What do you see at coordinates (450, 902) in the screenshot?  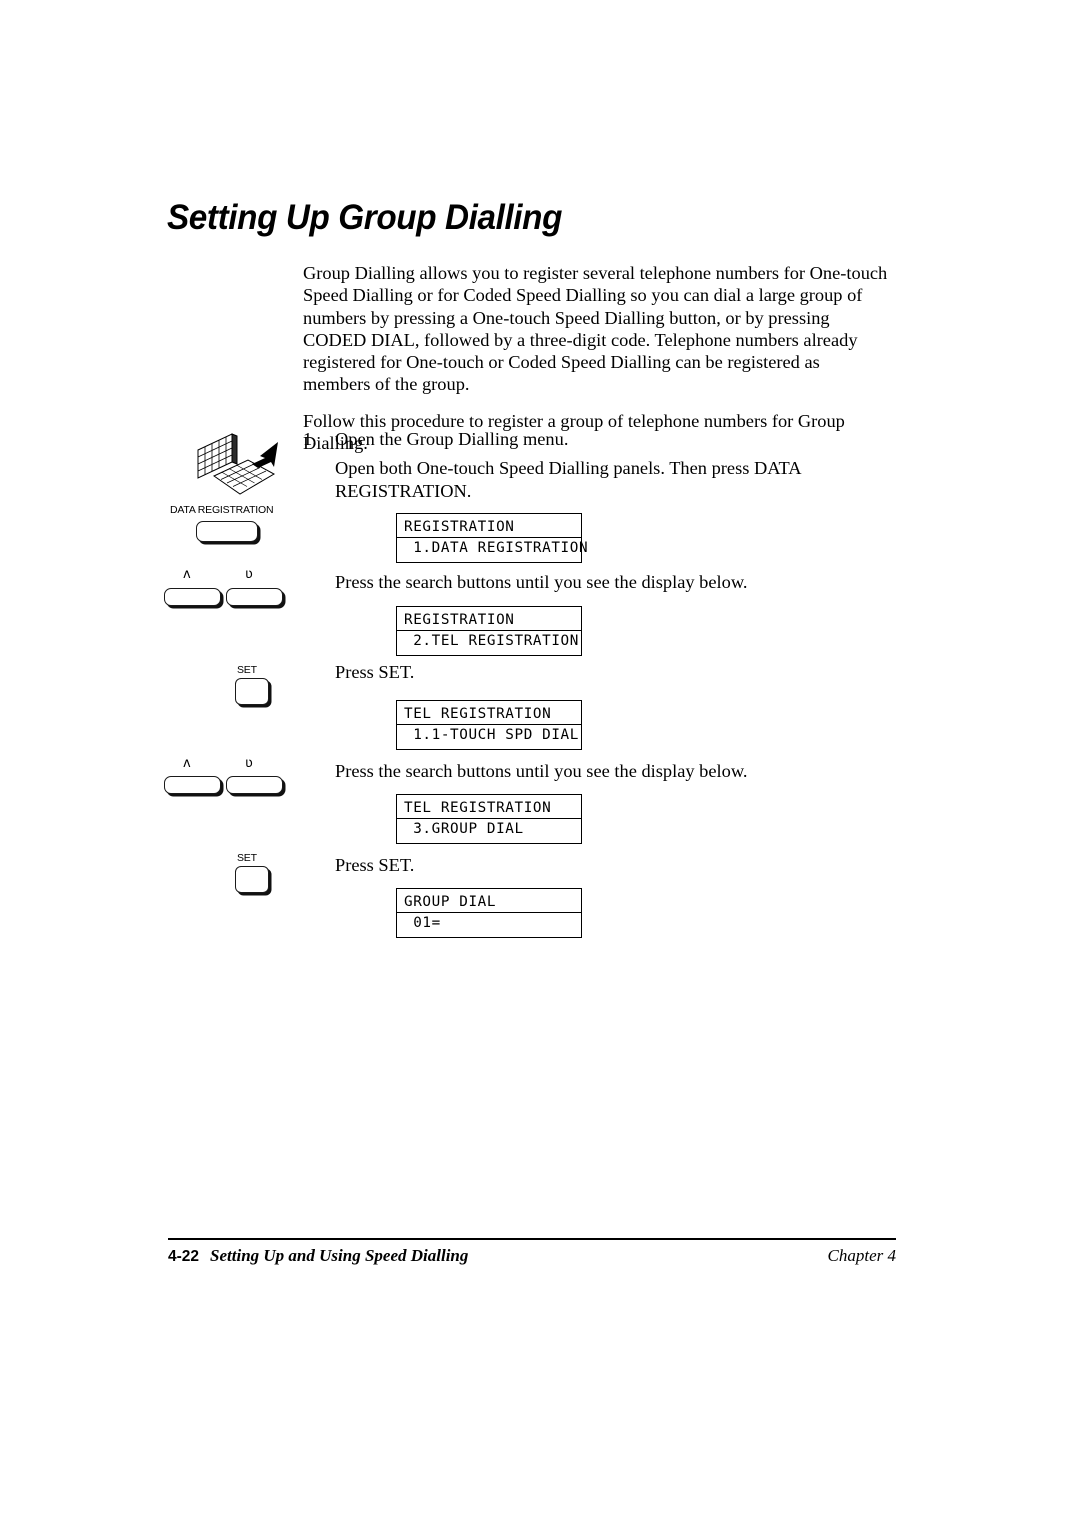 I see `lcd-line-1: GROUP DIAL` at bounding box center [450, 902].